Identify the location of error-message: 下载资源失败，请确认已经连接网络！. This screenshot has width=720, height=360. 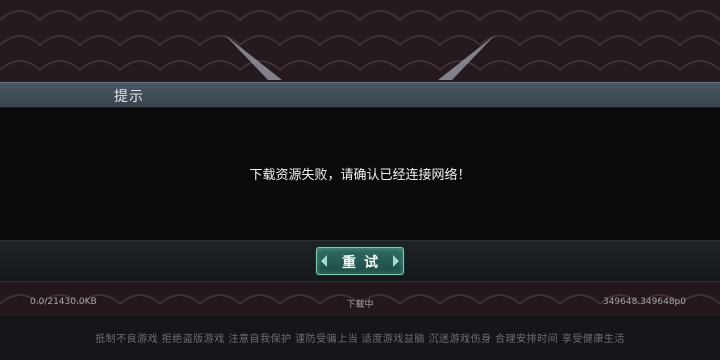
(360, 175).